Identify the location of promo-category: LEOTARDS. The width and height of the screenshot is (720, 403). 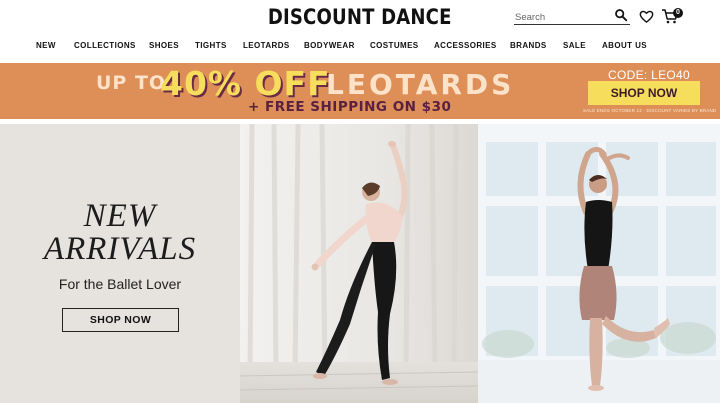
(420, 84).